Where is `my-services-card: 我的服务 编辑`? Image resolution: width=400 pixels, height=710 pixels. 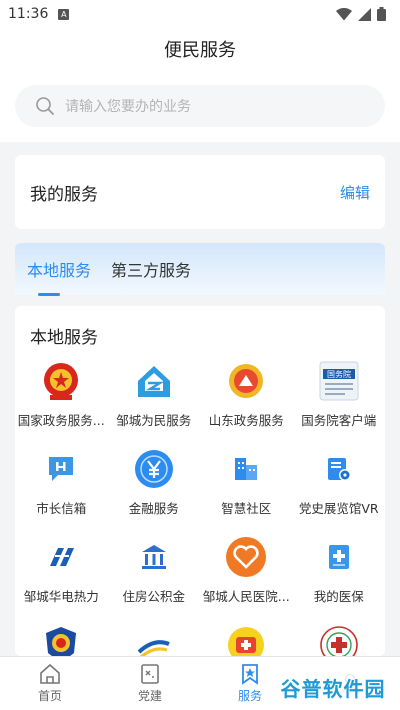
my-services-card: 我的服务 编辑 is located at coordinates (200, 192).